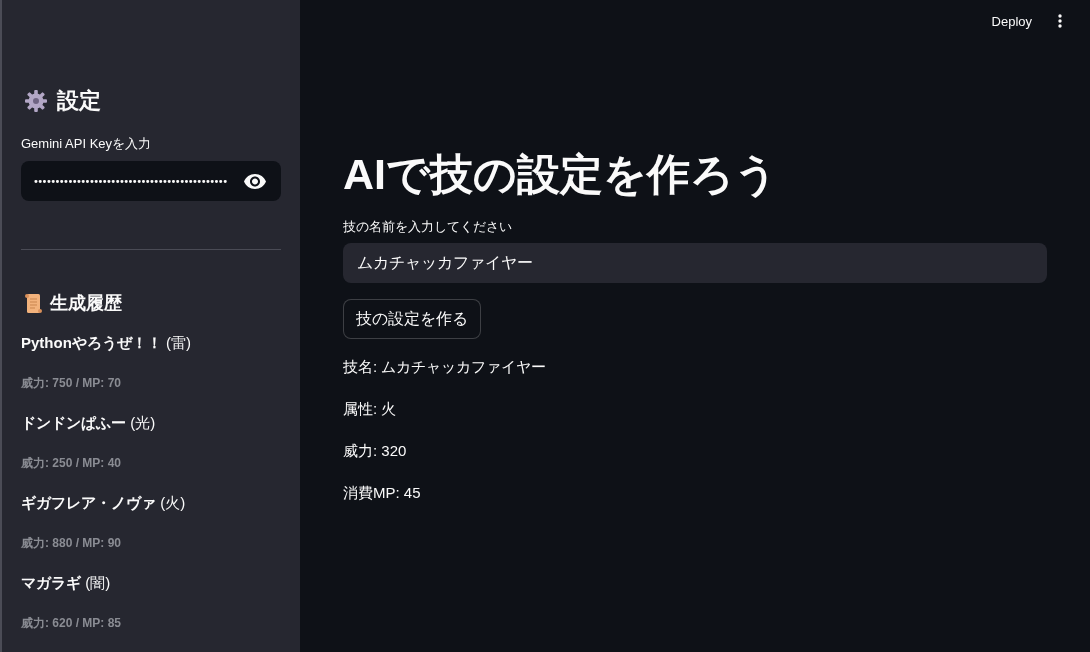 This screenshot has width=1090, height=652. What do you see at coordinates (1011, 21) in the screenshot?
I see `deploy-button: Deploy` at bounding box center [1011, 21].